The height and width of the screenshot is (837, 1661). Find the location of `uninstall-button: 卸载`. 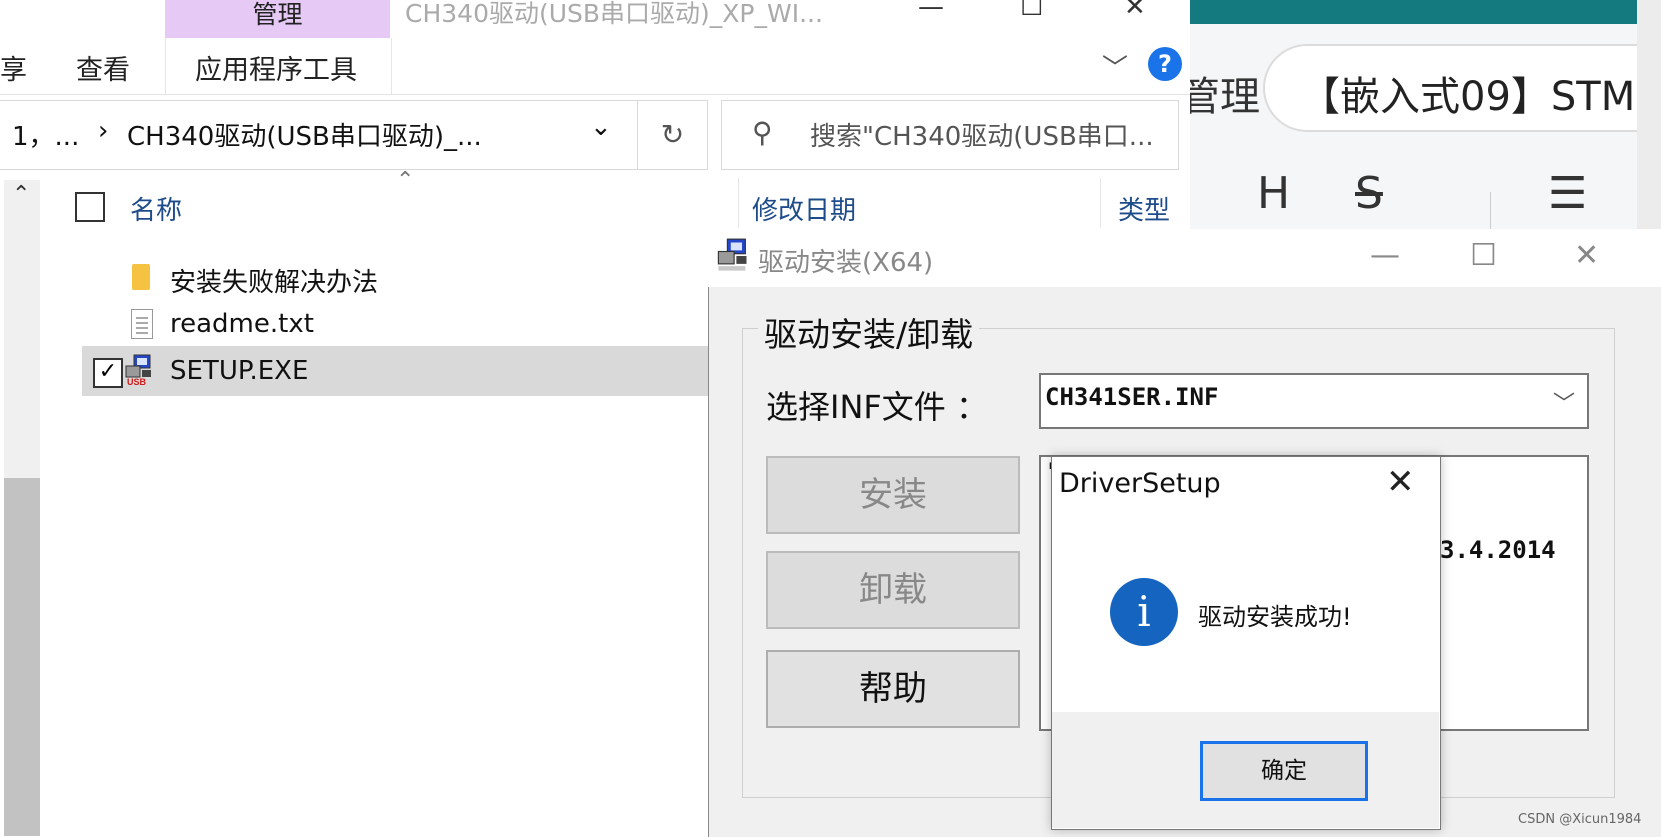

uninstall-button: 卸载 is located at coordinates (893, 590).